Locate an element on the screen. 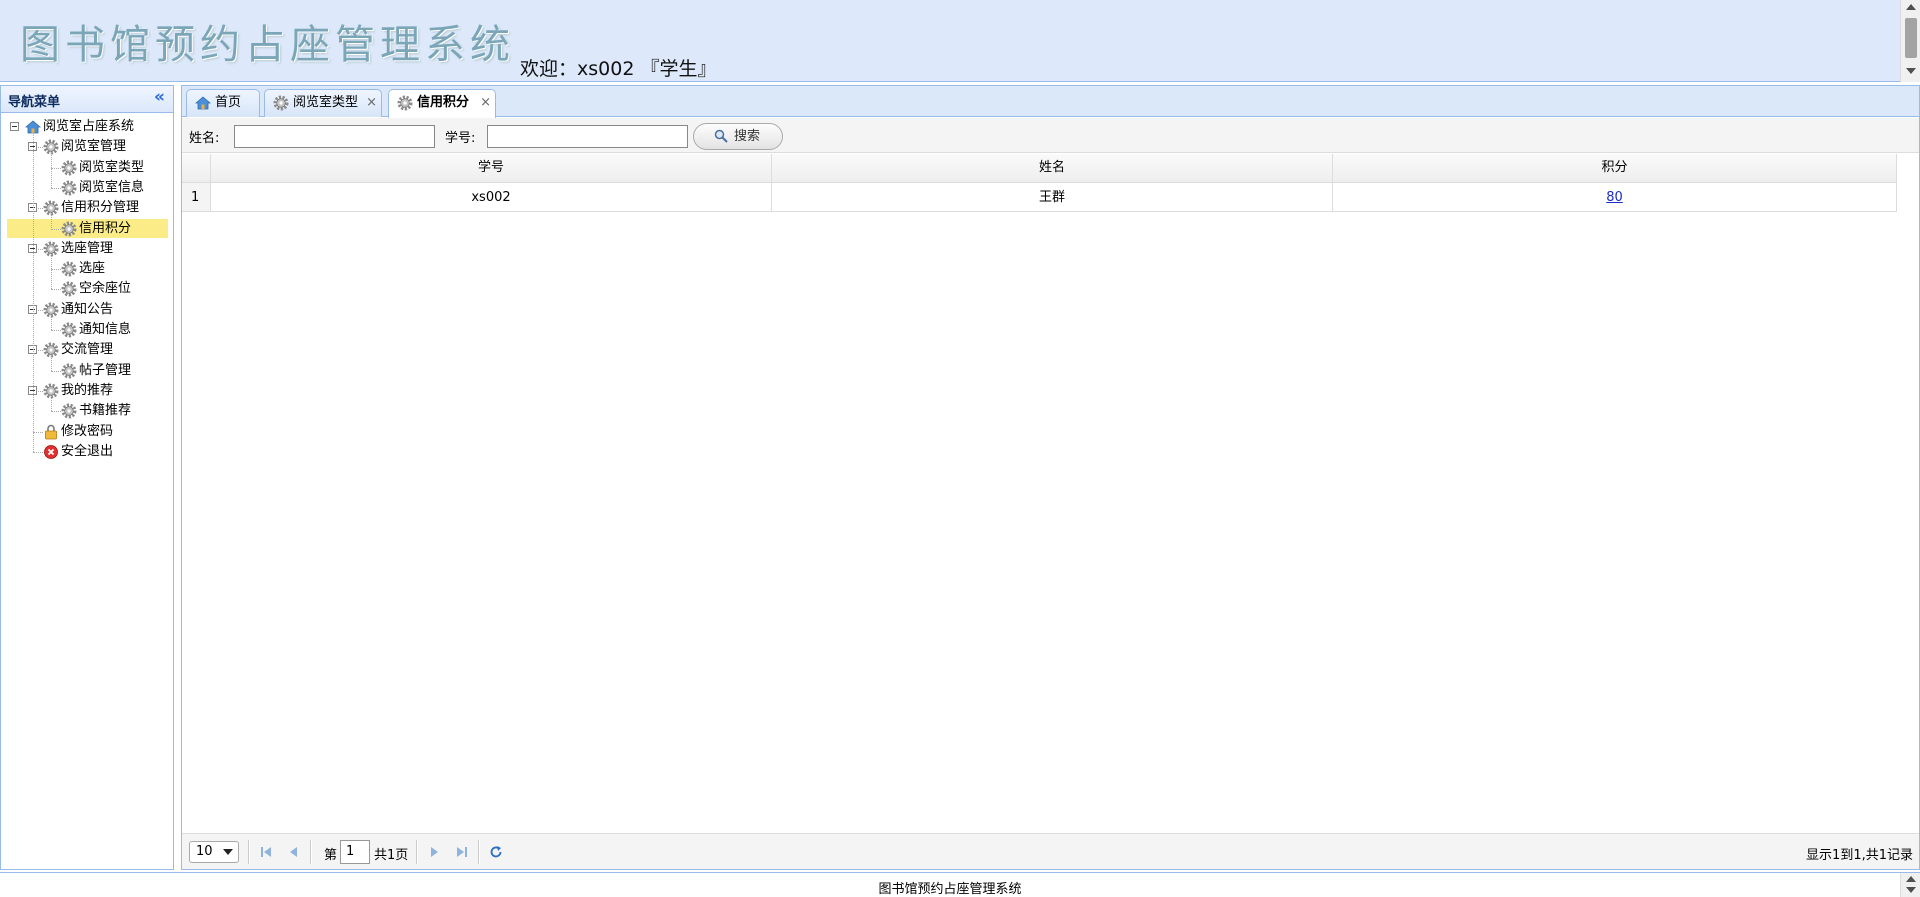 Image resolution: width=1920 pixels, height=897 pixels. refresh-icon is located at coordinates (496, 852).